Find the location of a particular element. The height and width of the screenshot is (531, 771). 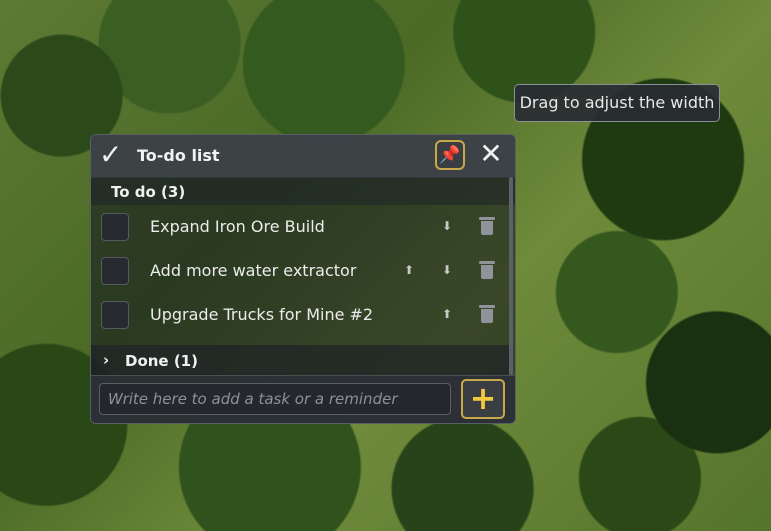

resize-tooltip: Drag to adjust the width is located at coordinates (617, 103).